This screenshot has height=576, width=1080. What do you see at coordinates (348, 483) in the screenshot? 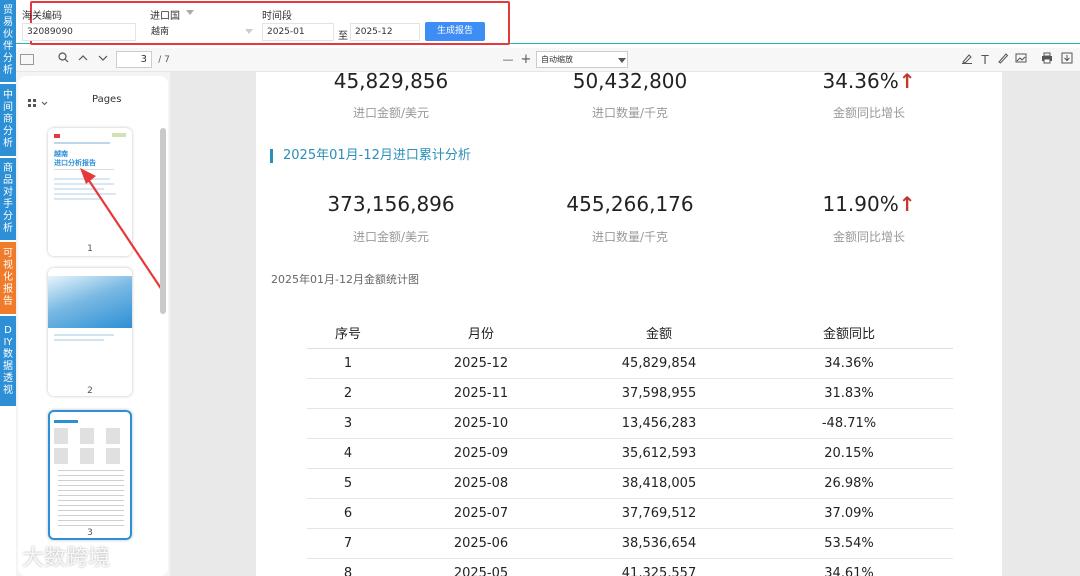
I see `table-cell: 5` at bounding box center [348, 483].